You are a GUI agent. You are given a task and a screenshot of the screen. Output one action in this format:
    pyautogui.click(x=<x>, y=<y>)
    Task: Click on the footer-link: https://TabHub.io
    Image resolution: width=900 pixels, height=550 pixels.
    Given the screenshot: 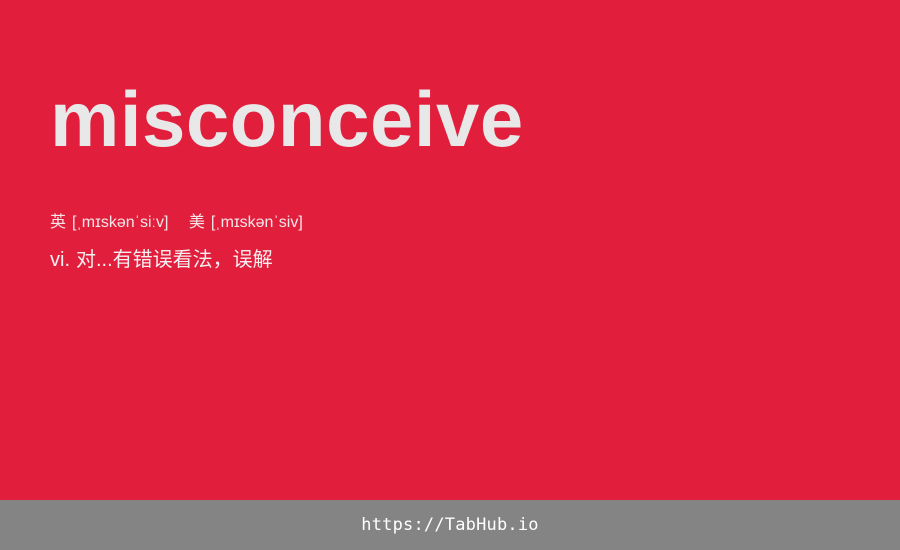 What is the action you would take?
    pyautogui.click(x=449, y=525)
    